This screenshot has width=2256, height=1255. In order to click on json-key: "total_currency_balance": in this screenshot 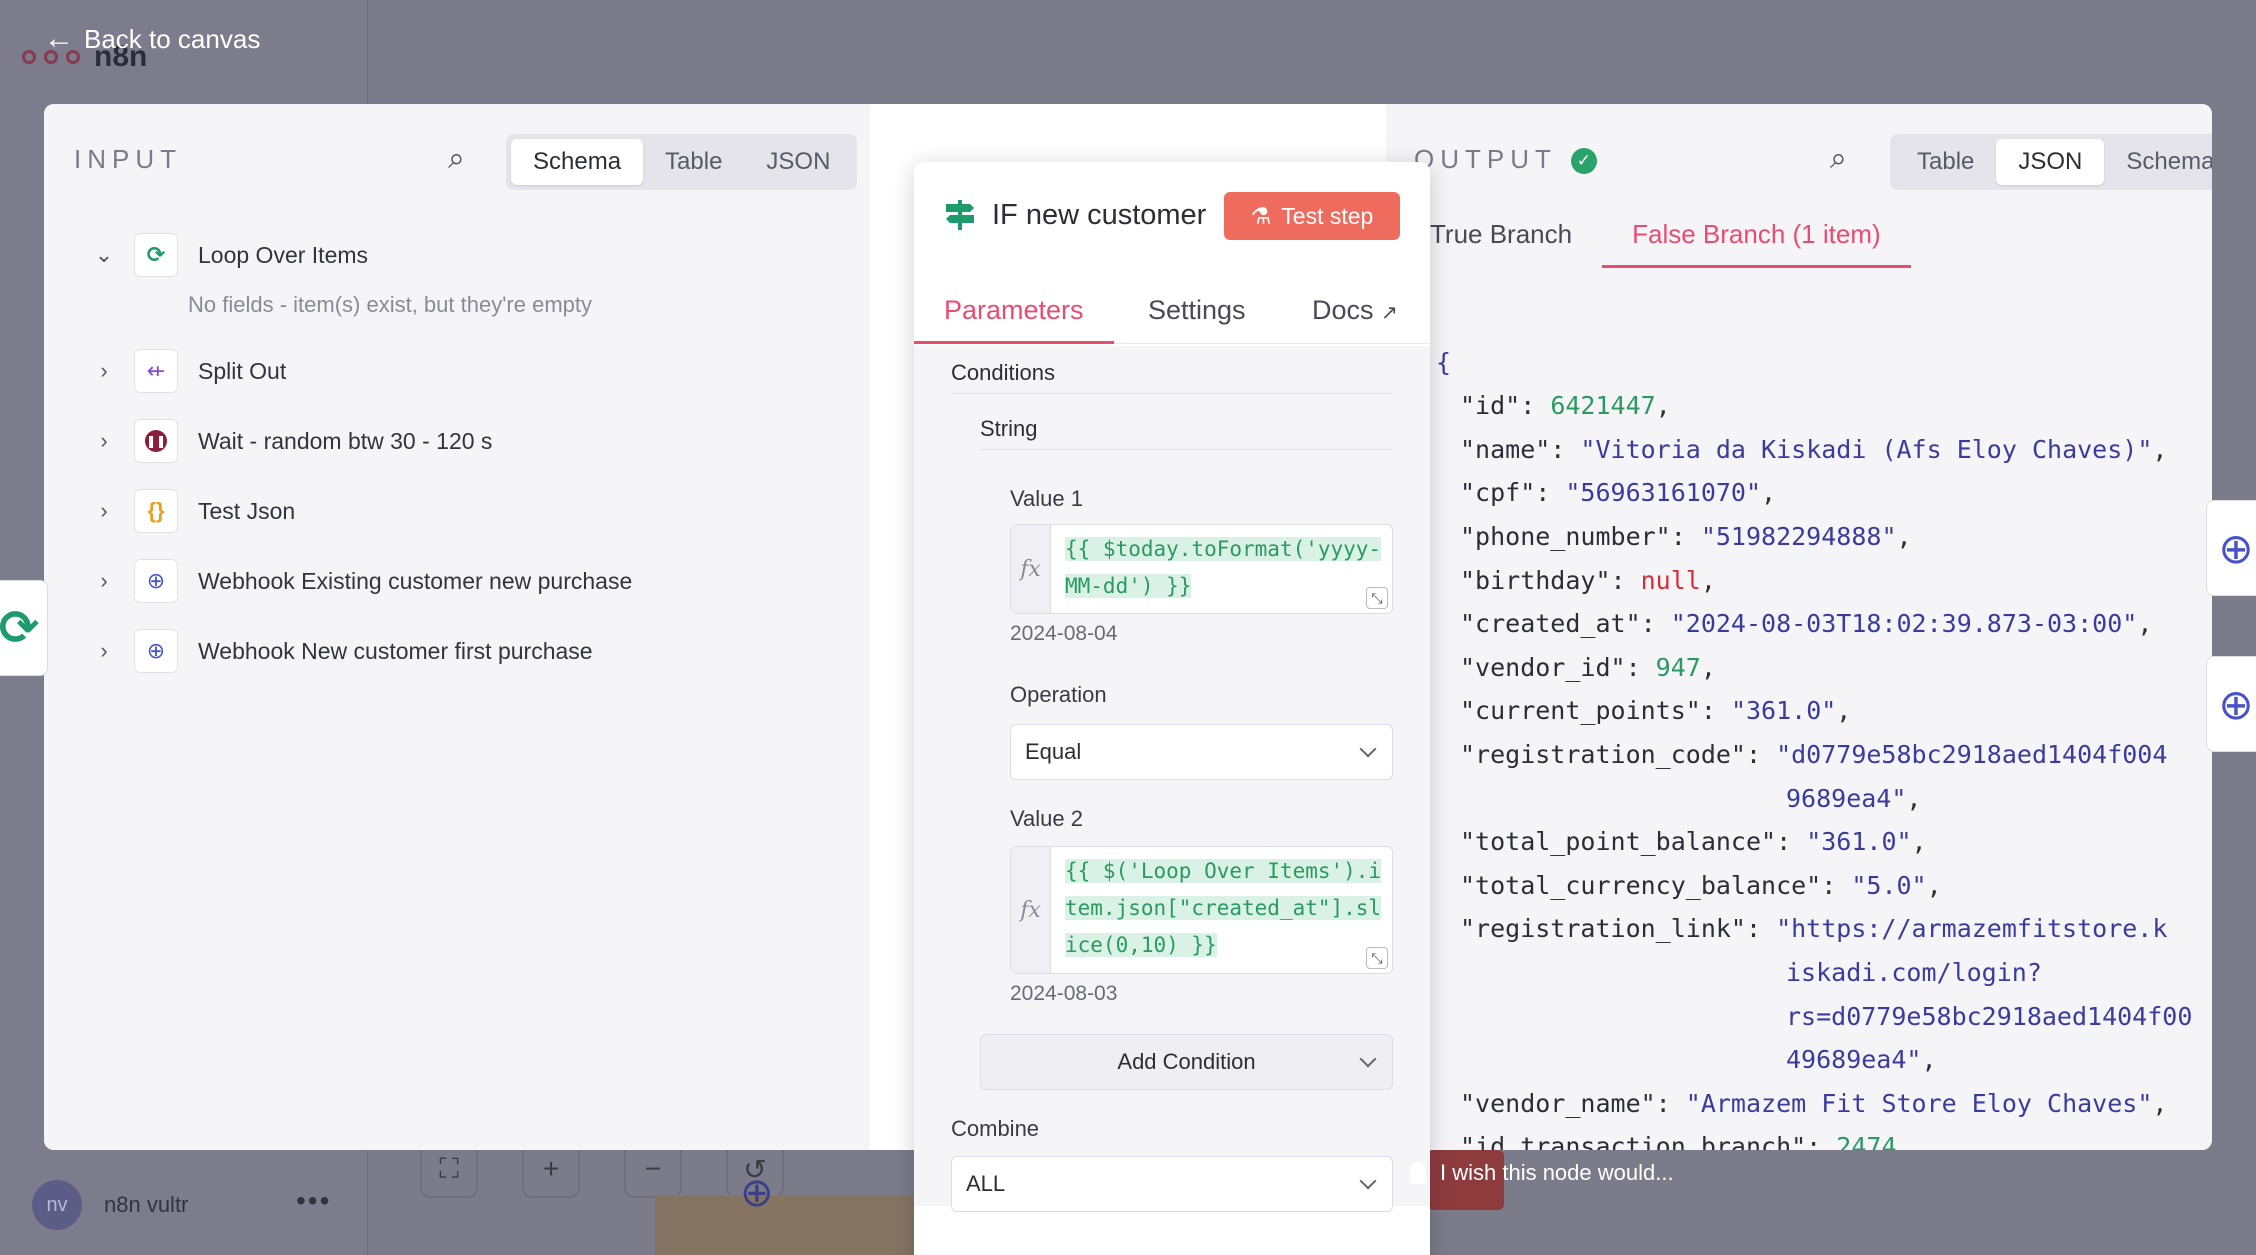, I will do `click(1656, 885)`.